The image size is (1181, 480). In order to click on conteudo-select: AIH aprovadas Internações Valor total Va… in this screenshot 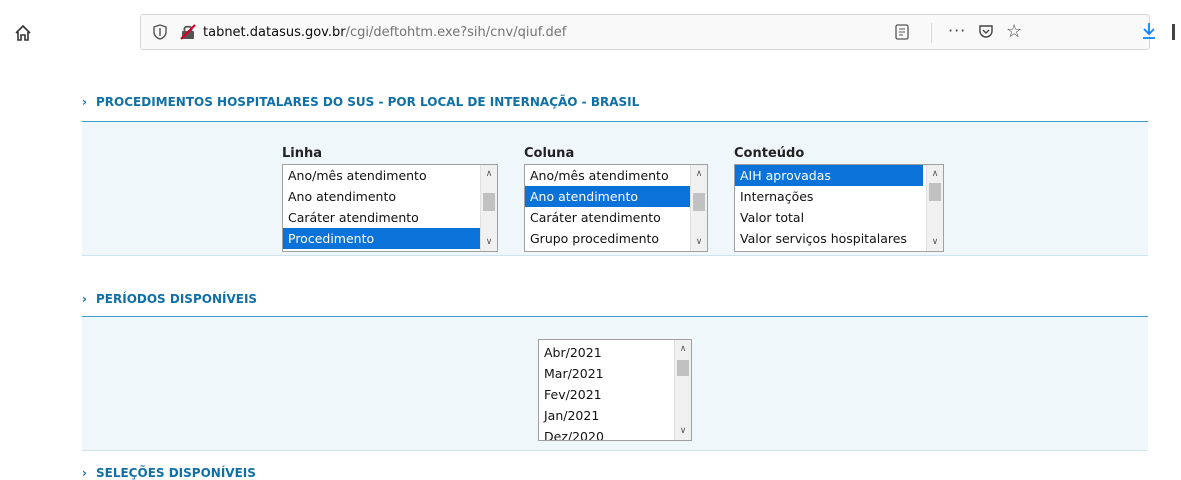, I will do `click(839, 208)`.